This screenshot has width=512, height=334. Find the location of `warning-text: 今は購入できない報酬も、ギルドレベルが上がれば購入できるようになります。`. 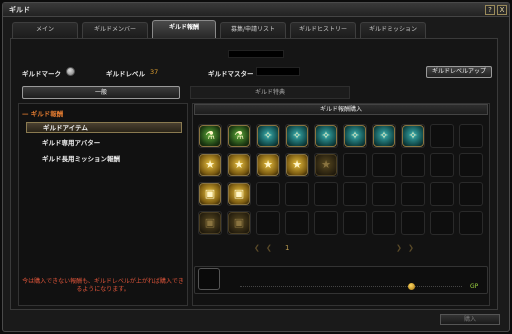

warning-text: 今は購入できない報酬も、ギルドレベルが上がれば購入できるようになります。 is located at coordinates (103, 285).